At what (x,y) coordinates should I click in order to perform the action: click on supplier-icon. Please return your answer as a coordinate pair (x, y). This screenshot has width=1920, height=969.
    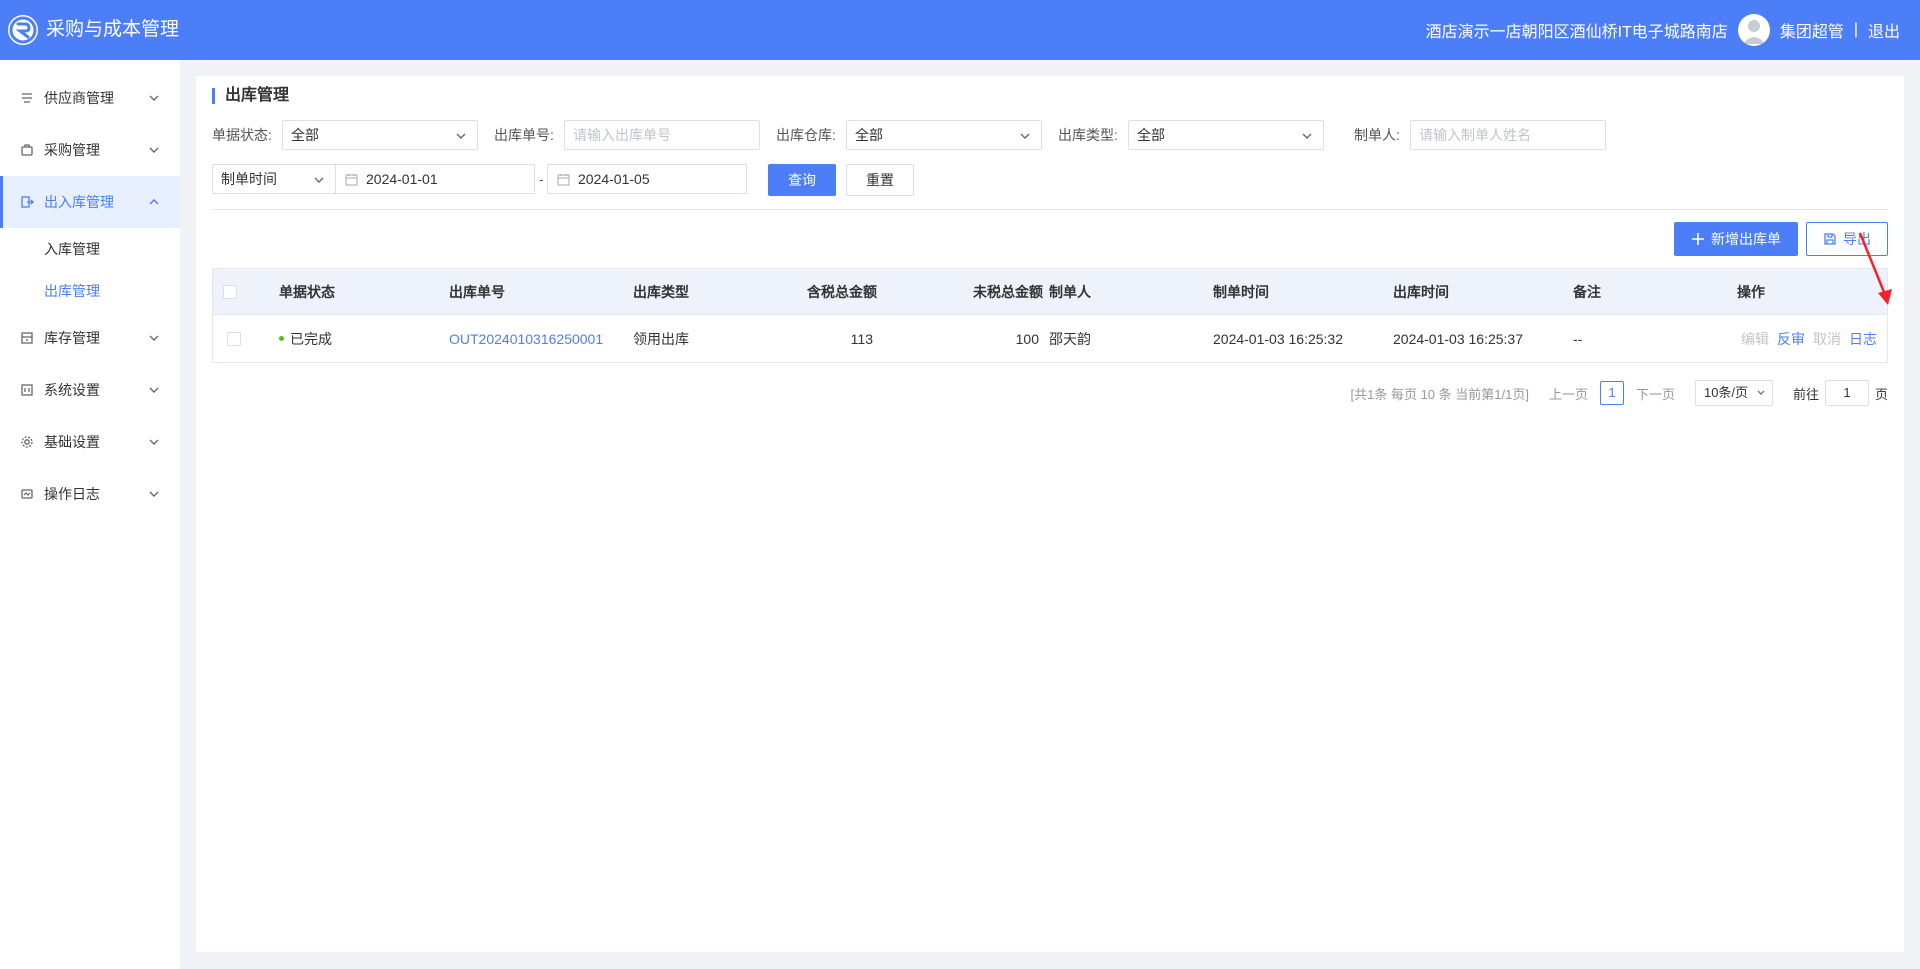
    Looking at the image, I should click on (27, 98).